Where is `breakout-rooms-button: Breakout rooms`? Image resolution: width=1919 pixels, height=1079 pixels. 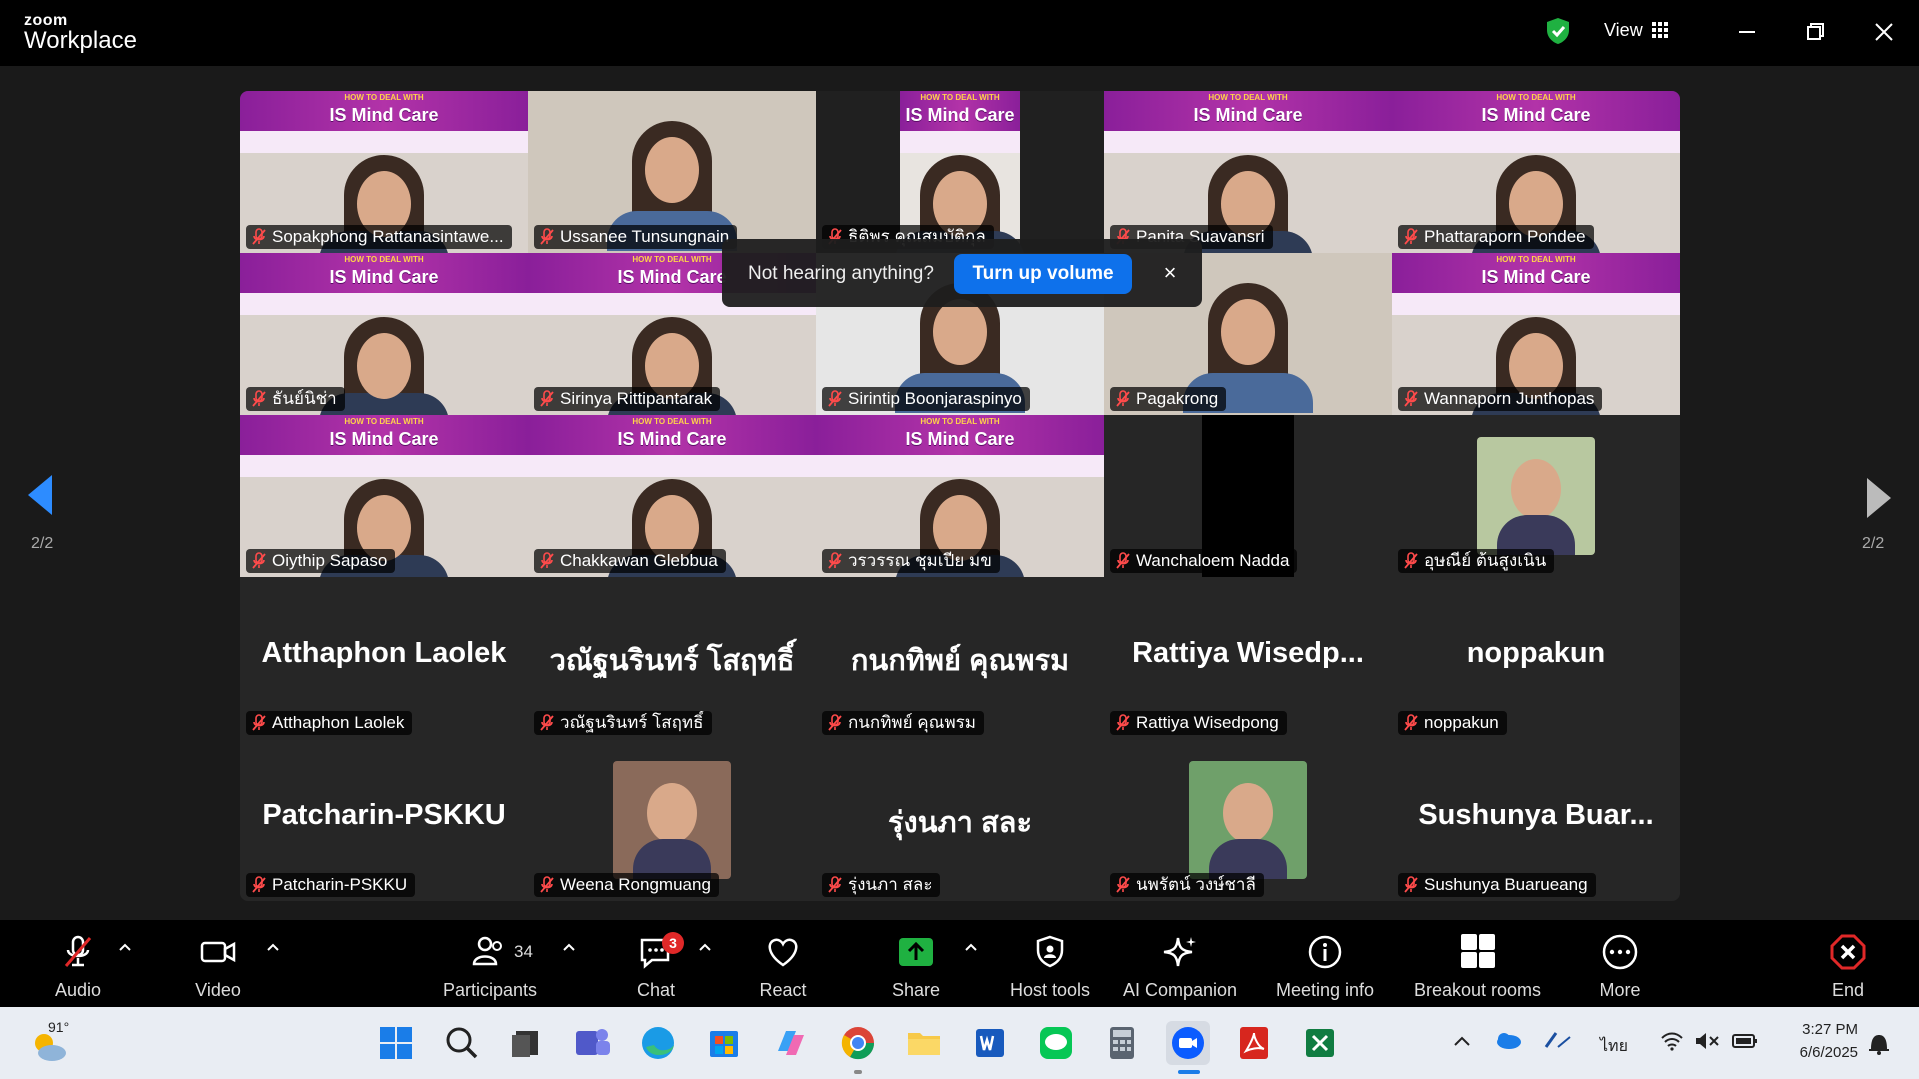 breakout-rooms-button: Breakout rooms is located at coordinates (1477, 963).